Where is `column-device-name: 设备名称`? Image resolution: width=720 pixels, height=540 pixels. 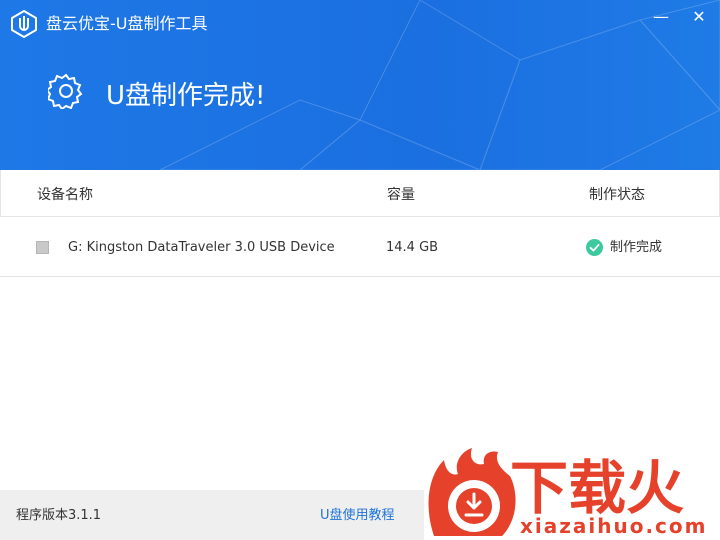
column-device-name: 设备名称 is located at coordinates (65, 195).